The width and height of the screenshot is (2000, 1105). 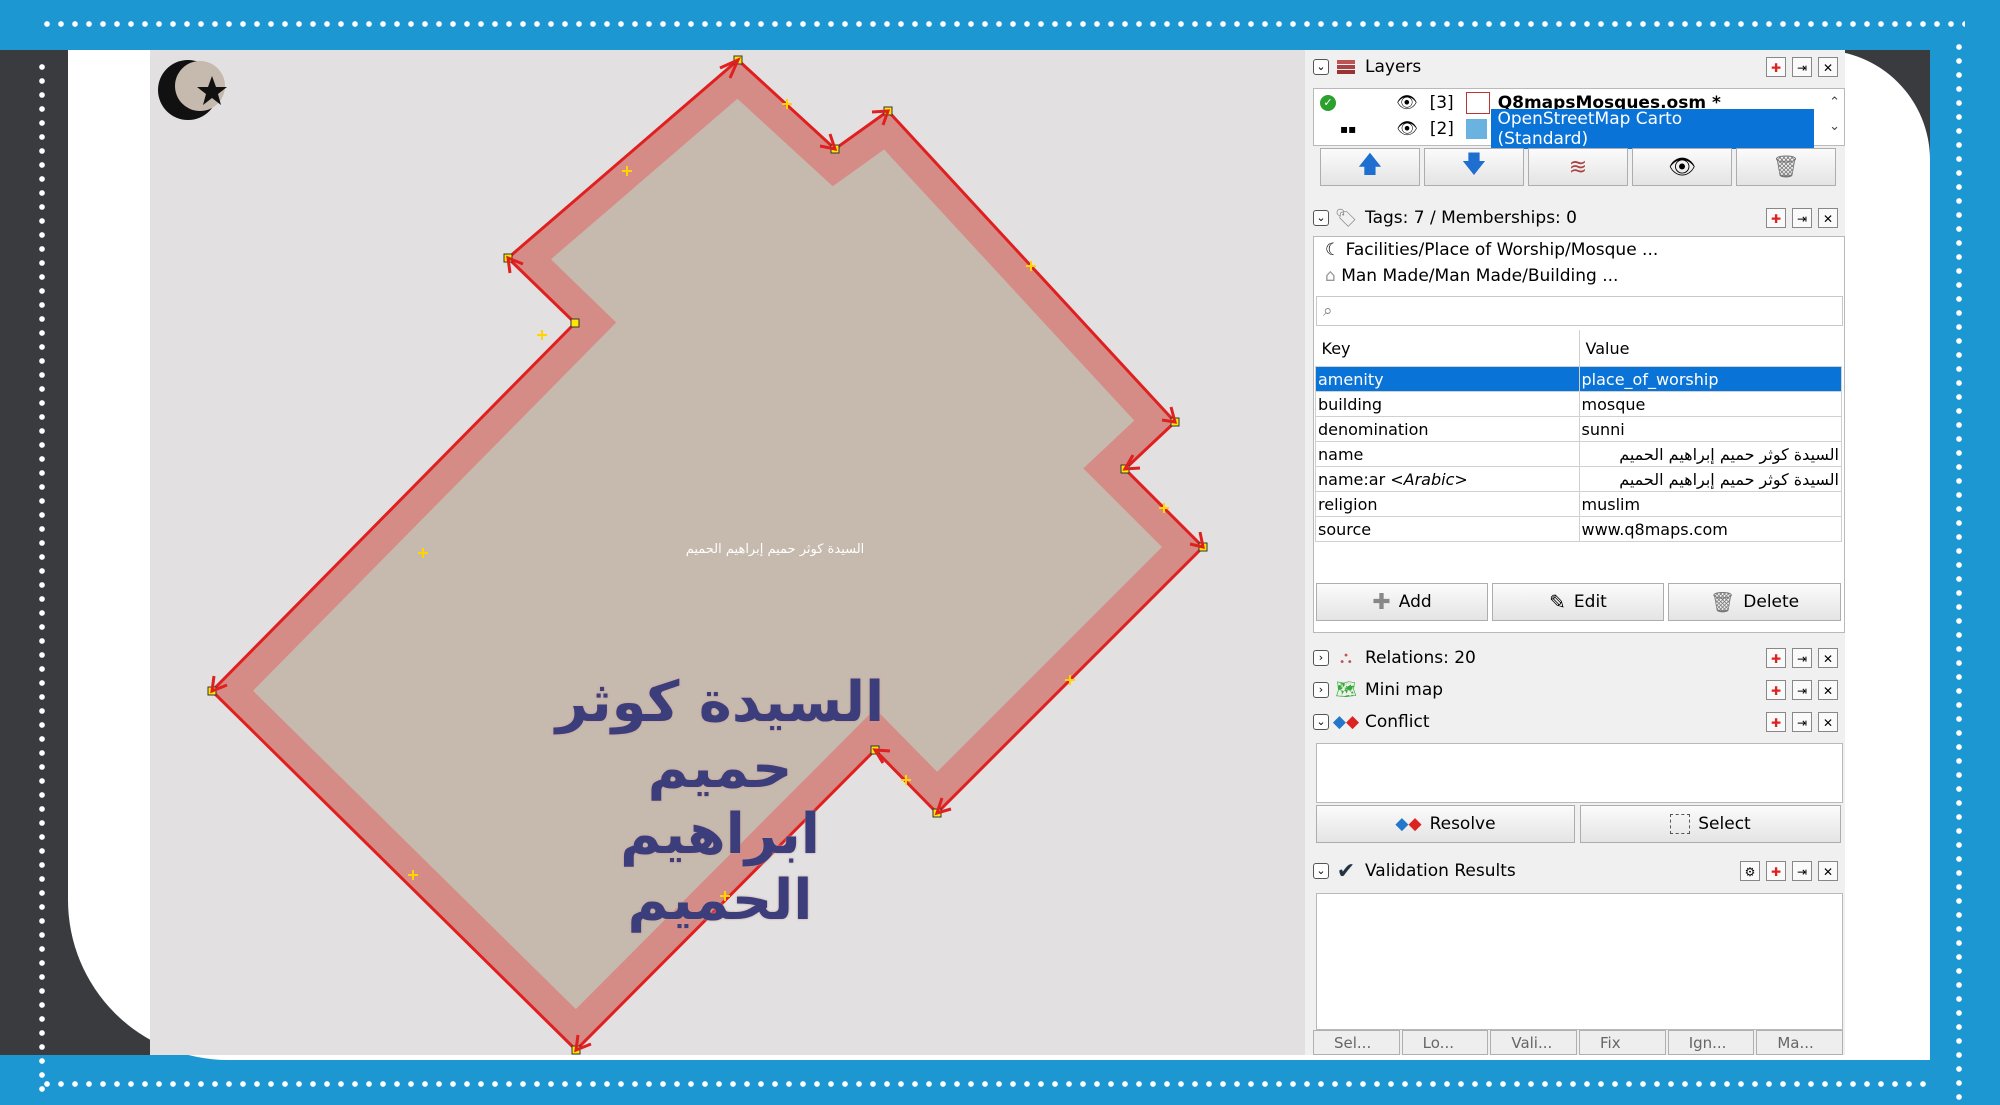 I want to click on table-row: building mosque, so click(x=1578, y=404).